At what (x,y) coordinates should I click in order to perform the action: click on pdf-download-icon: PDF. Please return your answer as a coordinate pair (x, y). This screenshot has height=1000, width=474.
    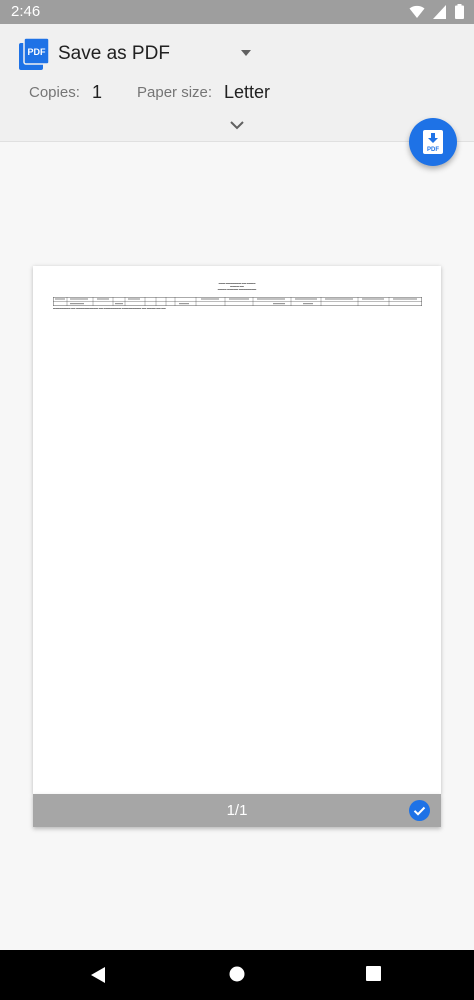
    Looking at the image, I should click on (433, 142).